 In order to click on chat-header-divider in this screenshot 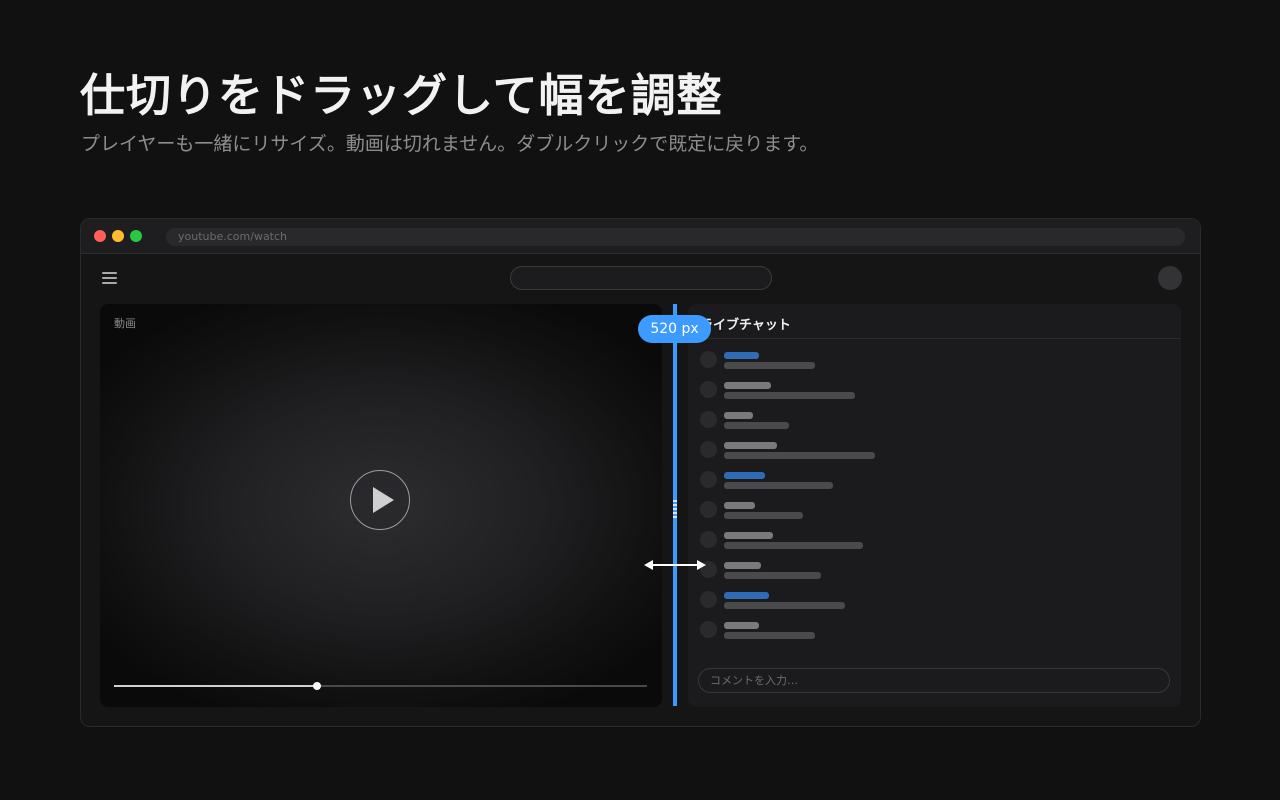, I will do `click(934, 338)`.